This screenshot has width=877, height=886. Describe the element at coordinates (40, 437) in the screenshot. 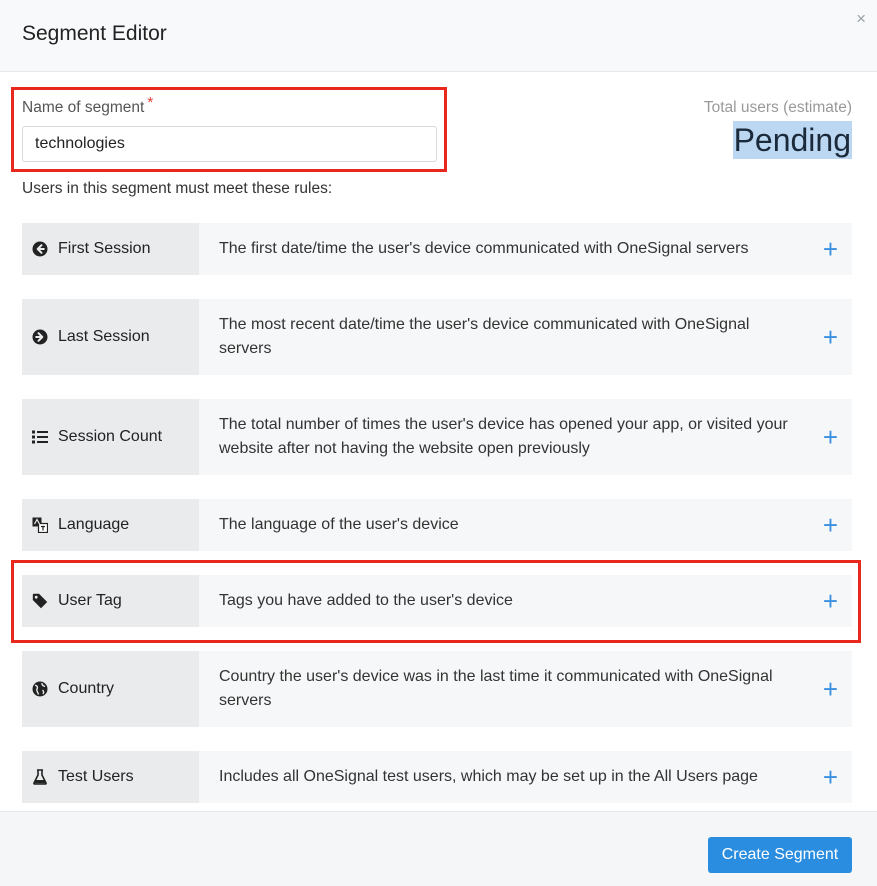

I see `list-icon` at that location.